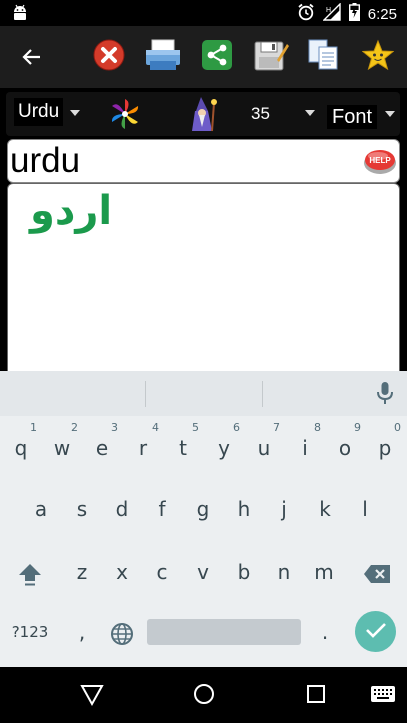 The image size is (407, 723). I want to click on toolbar, so click(203, 57).